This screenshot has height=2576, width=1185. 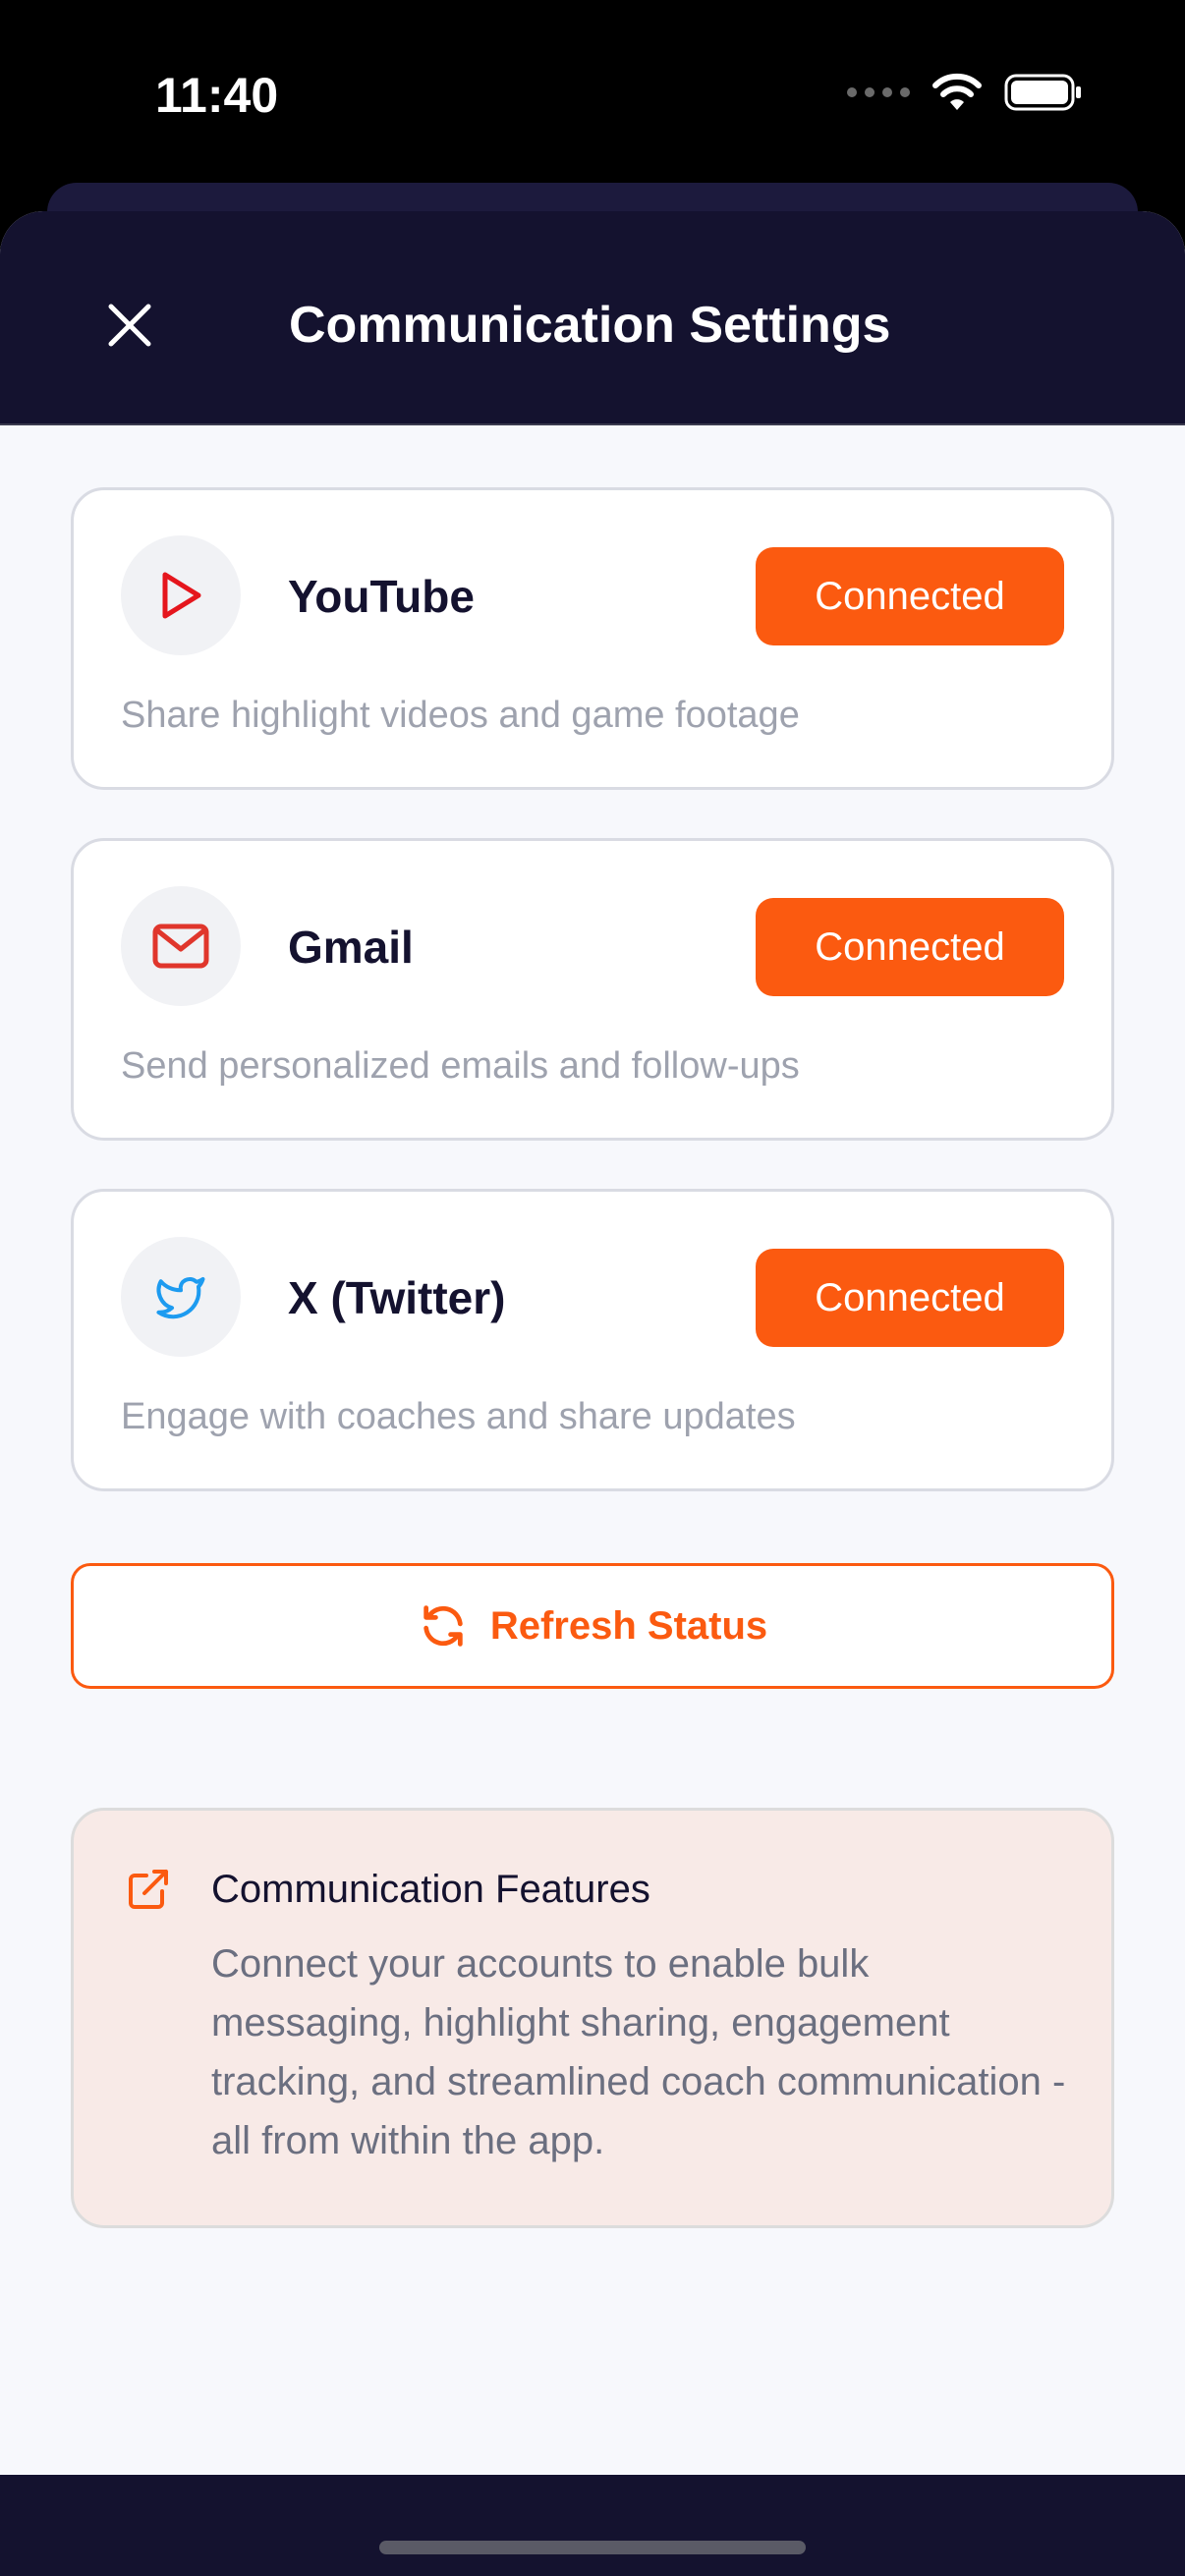 I want to click on refresh-status-button: Refresh Status, so click(x=592, y=1626).